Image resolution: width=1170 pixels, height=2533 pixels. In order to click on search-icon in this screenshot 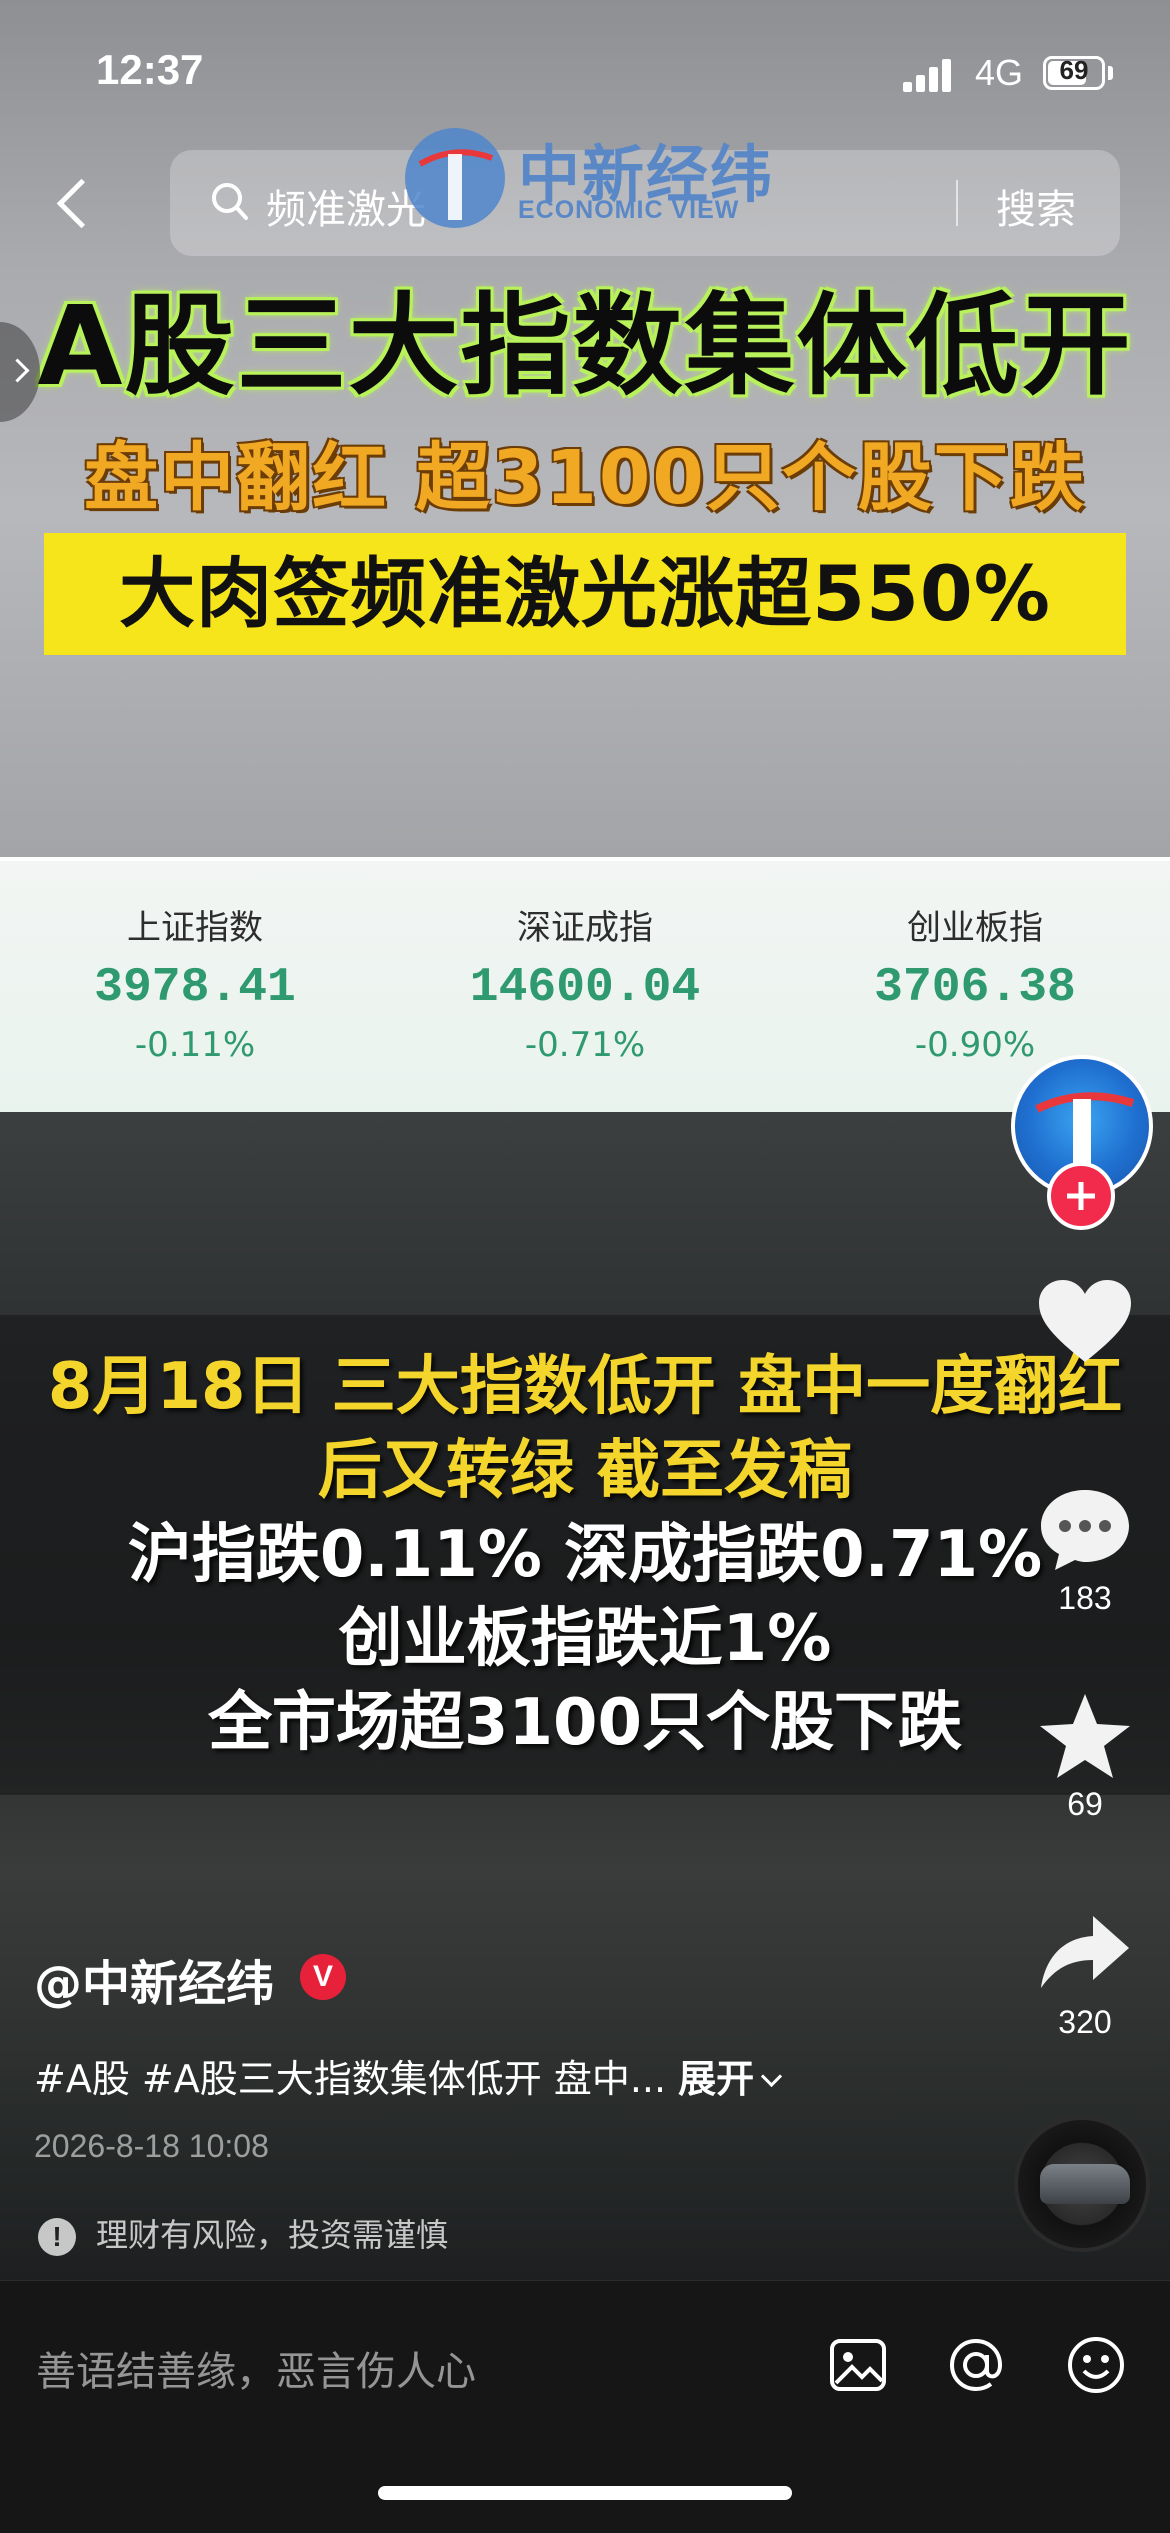, I will do `click(230, 201)`.